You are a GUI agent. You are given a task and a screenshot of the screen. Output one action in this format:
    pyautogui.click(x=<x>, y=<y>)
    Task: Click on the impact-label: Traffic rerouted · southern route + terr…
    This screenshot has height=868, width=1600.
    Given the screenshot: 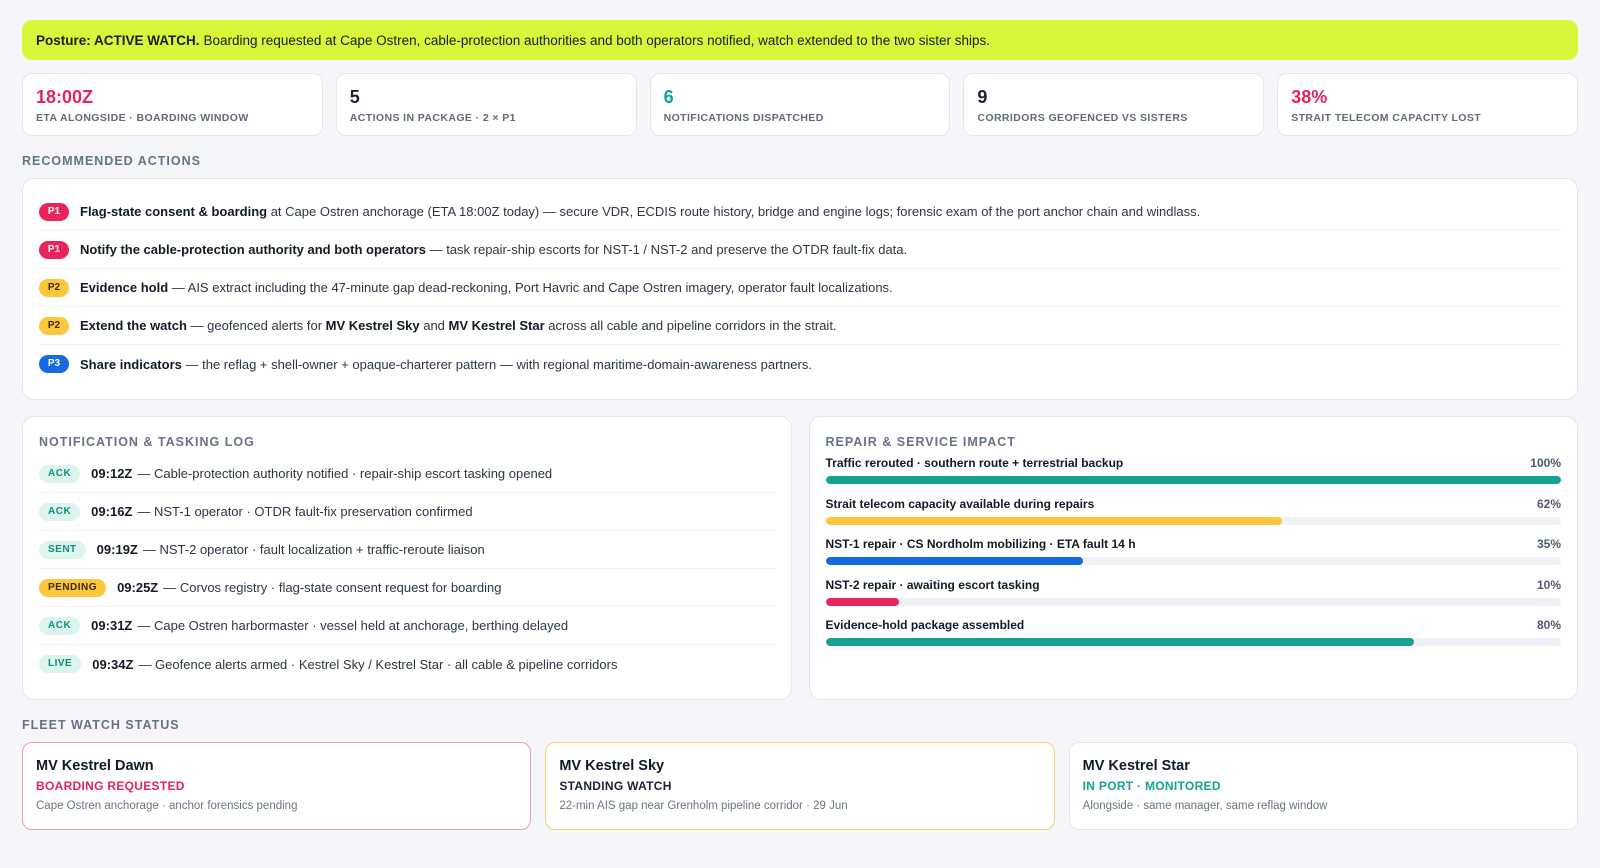 What is the action you would take?
    pyautogui.click(x=974, y=463)
    